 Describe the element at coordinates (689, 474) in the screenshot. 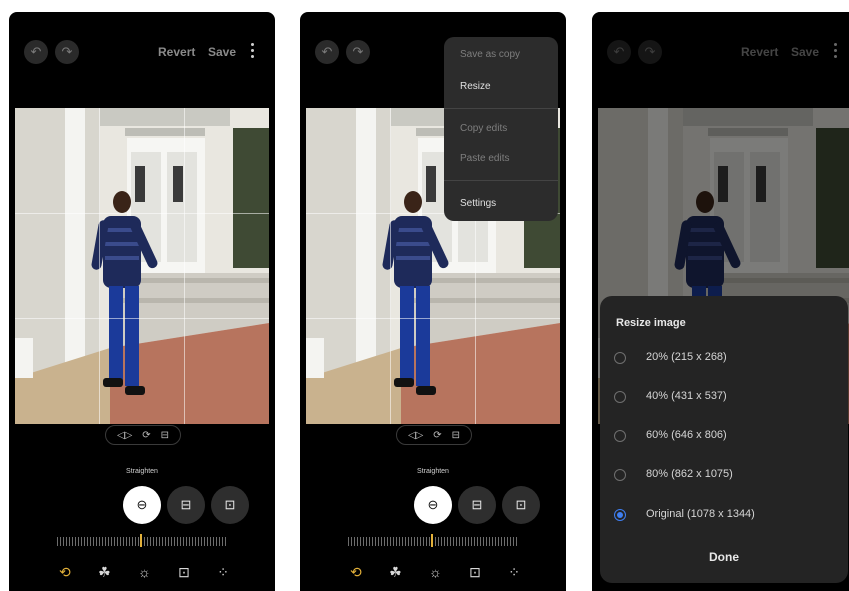

I see `resize-option-label: 80% (862 x 1075)` at that location.